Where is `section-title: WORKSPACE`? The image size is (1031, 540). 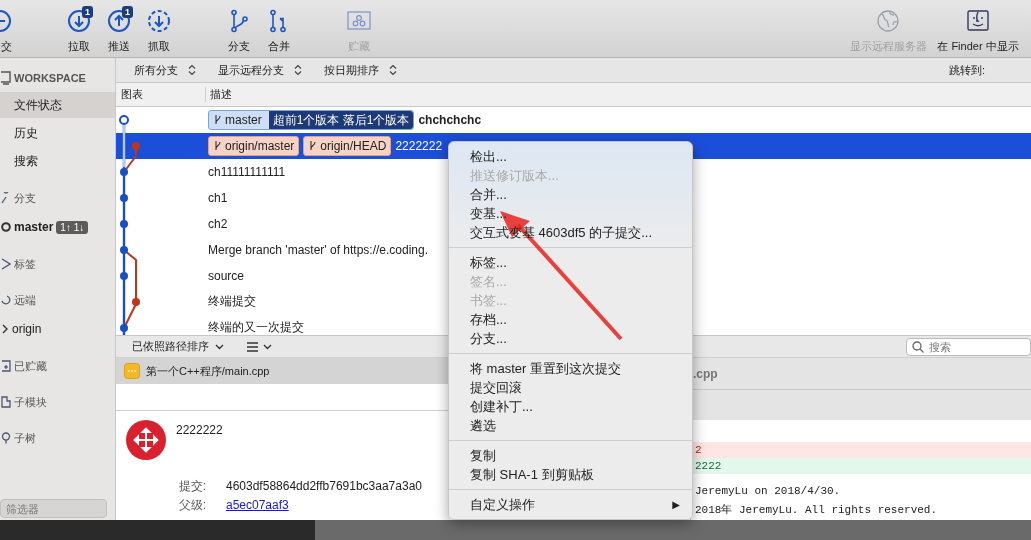 section-title: WORKSPACE is located at coordinates (50, 78).